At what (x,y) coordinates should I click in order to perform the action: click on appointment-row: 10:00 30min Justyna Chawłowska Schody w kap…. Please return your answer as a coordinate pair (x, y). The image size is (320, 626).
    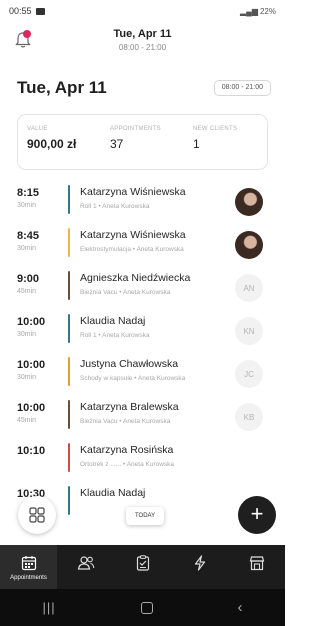
    Looking at the image, I should click on (142, 373).